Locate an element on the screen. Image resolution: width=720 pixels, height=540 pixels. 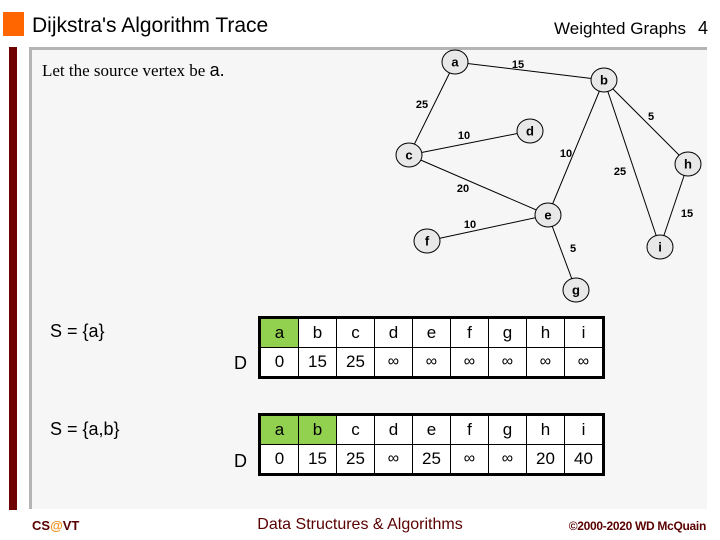
distance-table-step-2: abcdefghi 0 15 25 ∞ 25 ∞ ∞ 20 40 is located at coordinates (431, 444).